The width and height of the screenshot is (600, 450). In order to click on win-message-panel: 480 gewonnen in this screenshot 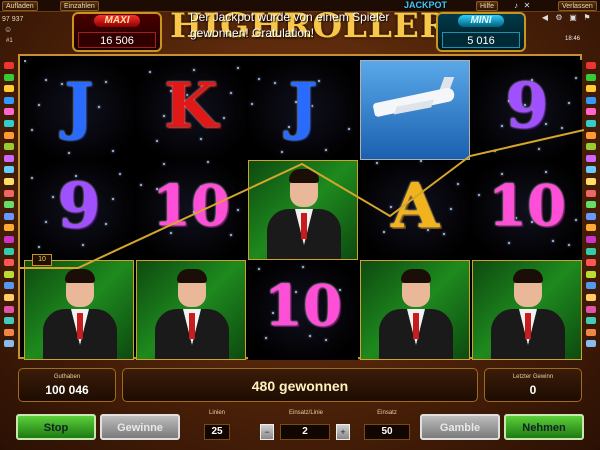, I will do `click(300, 385)`.